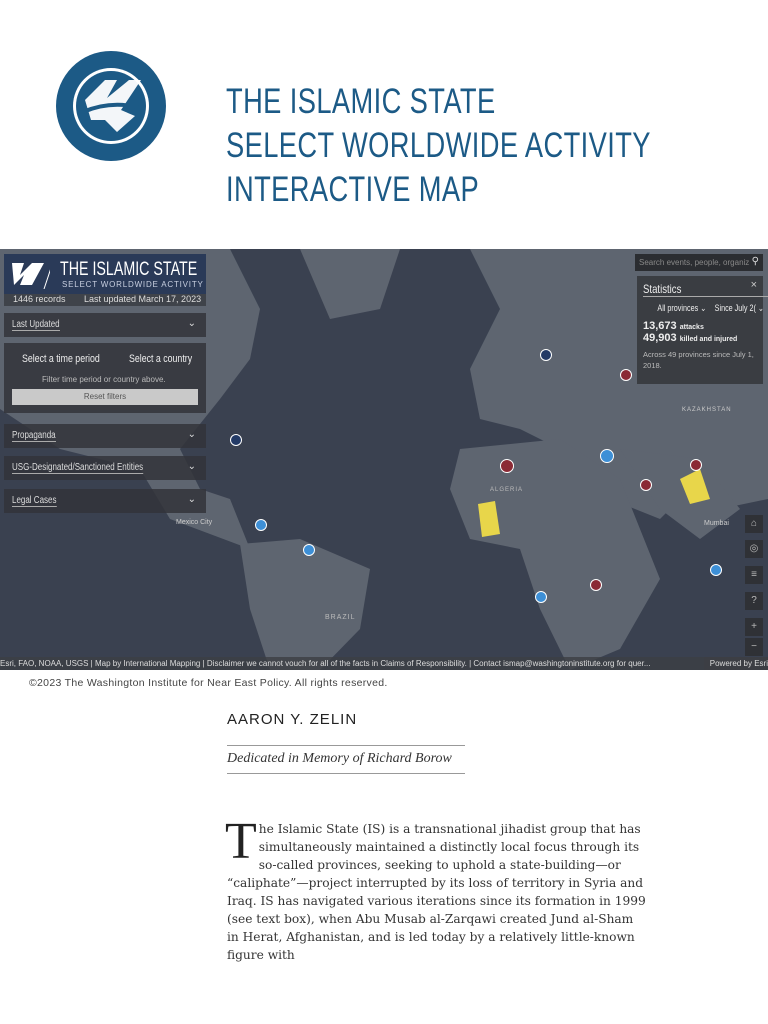 The height and width of the screenshot is (1024, 768). What do you see at coordinates (129, 269) in the screenshot?
I see `map-header-title: THE ISLAMIC STATE` at bounding box center [129, 269].